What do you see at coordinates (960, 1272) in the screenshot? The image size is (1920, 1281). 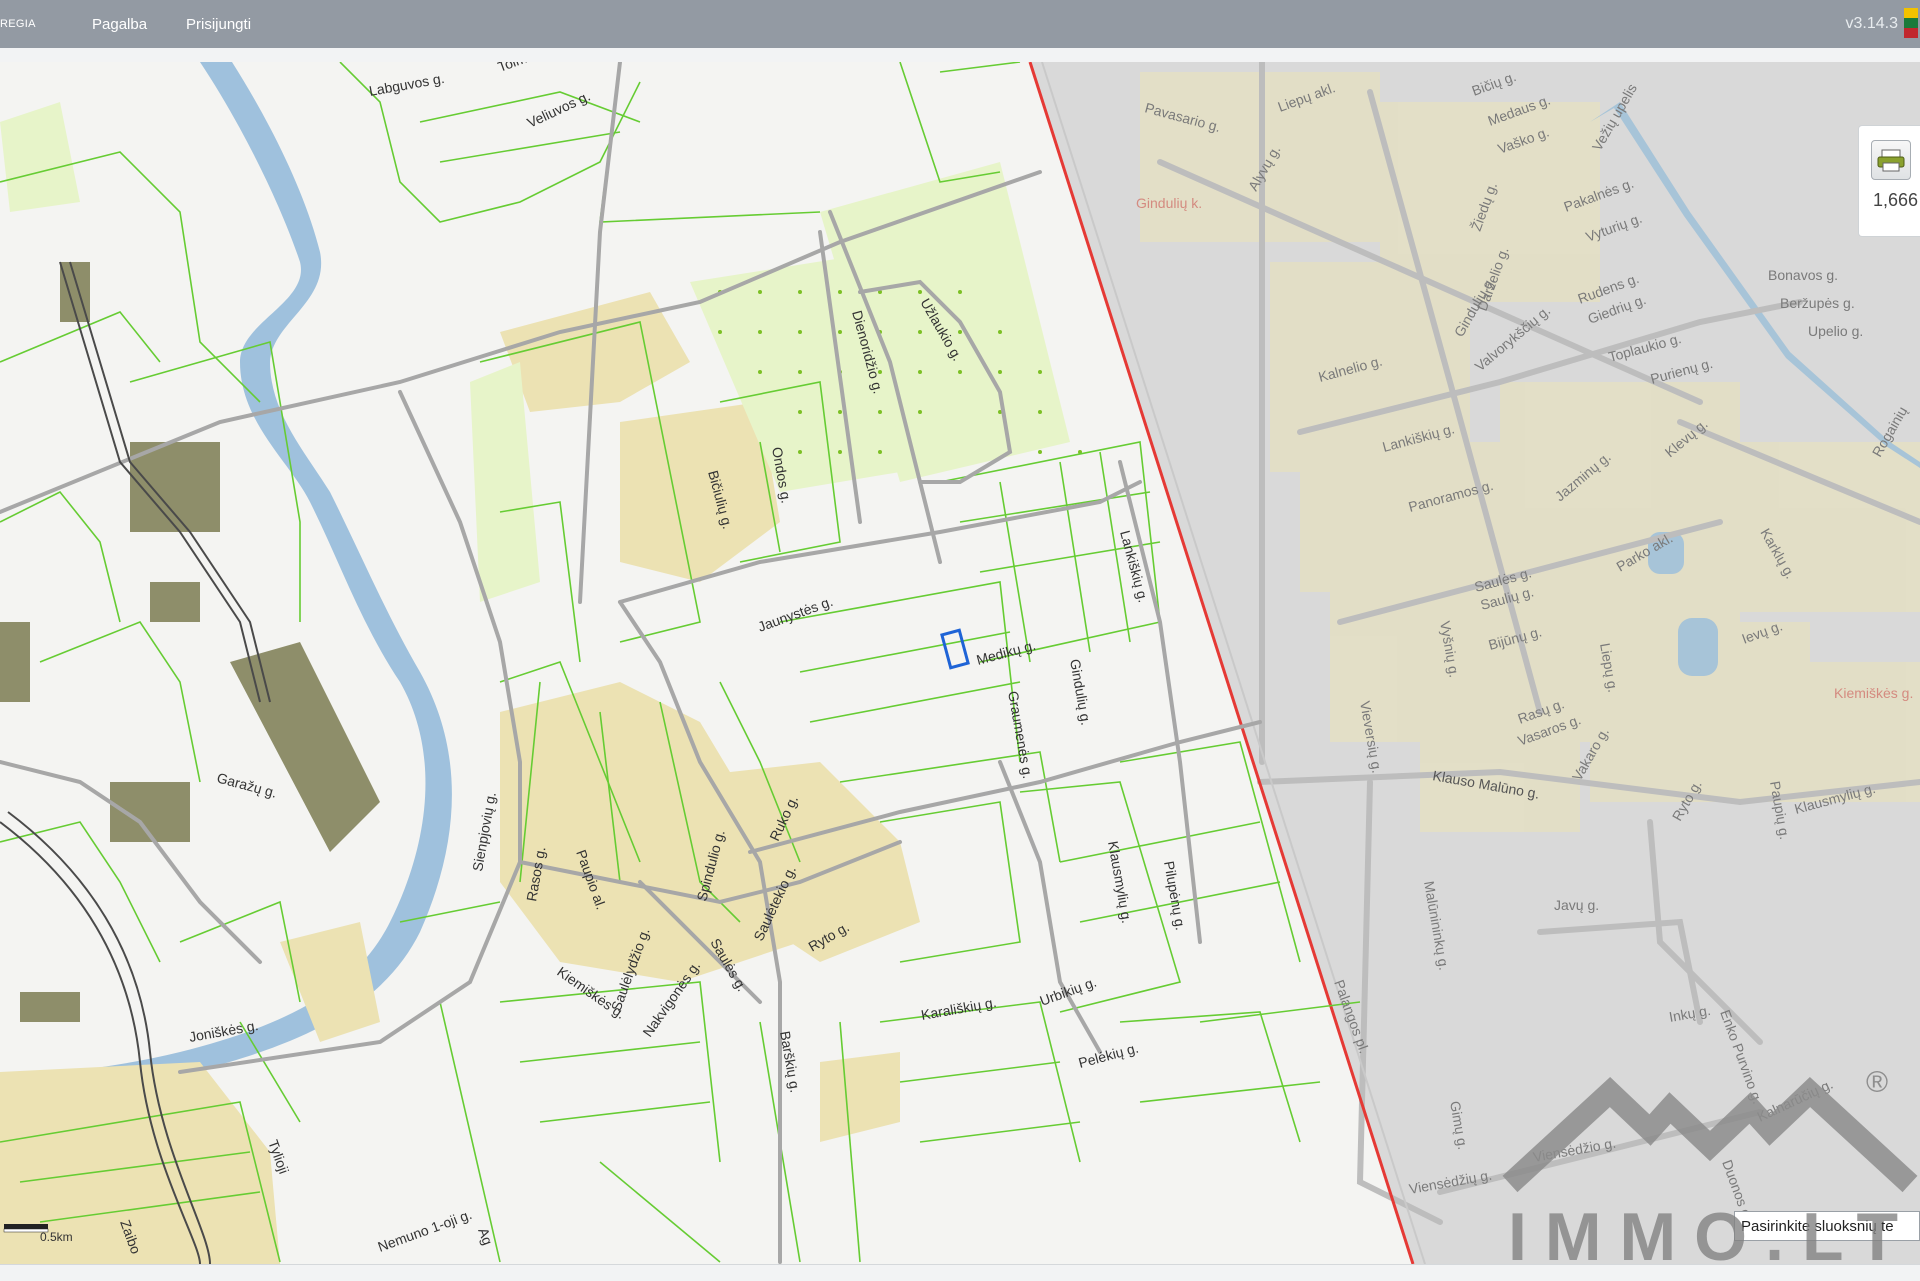 I see `status-bar` at bounding box center [960, 1272].